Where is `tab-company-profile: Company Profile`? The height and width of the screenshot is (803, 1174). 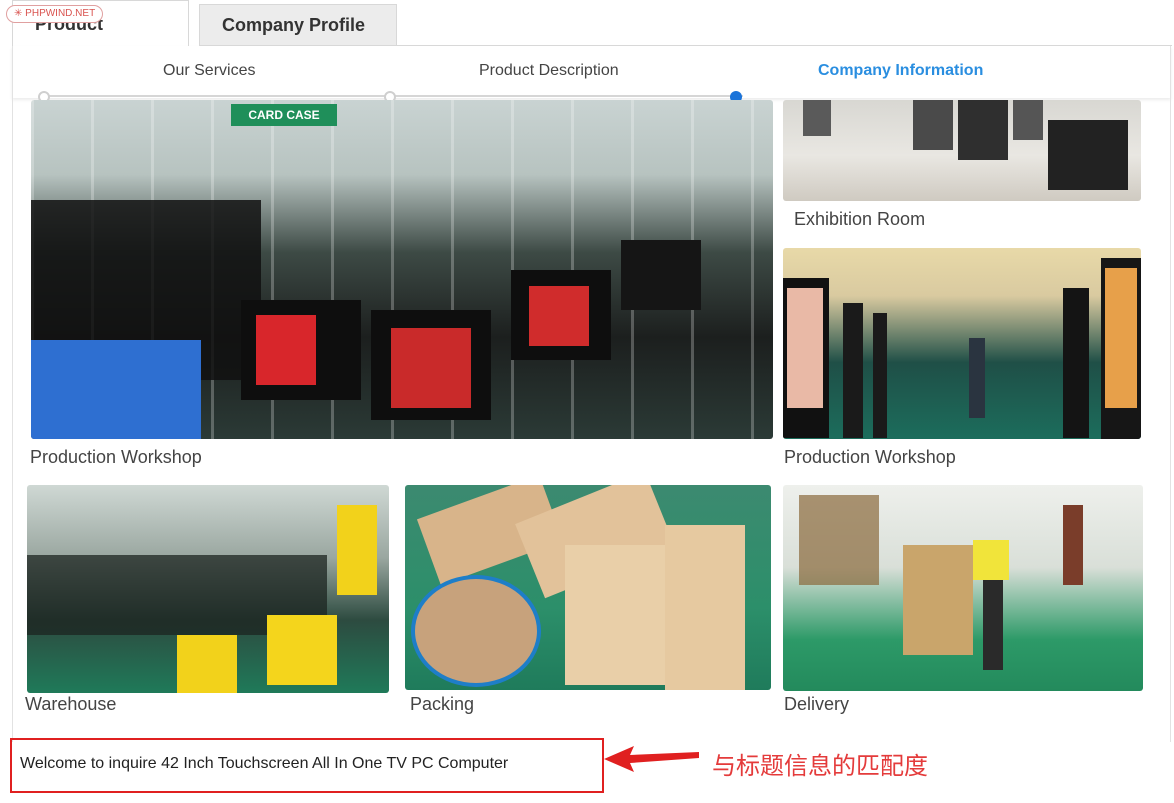 tab-company-profile: Company Profile is located at coordinates (298, 25).